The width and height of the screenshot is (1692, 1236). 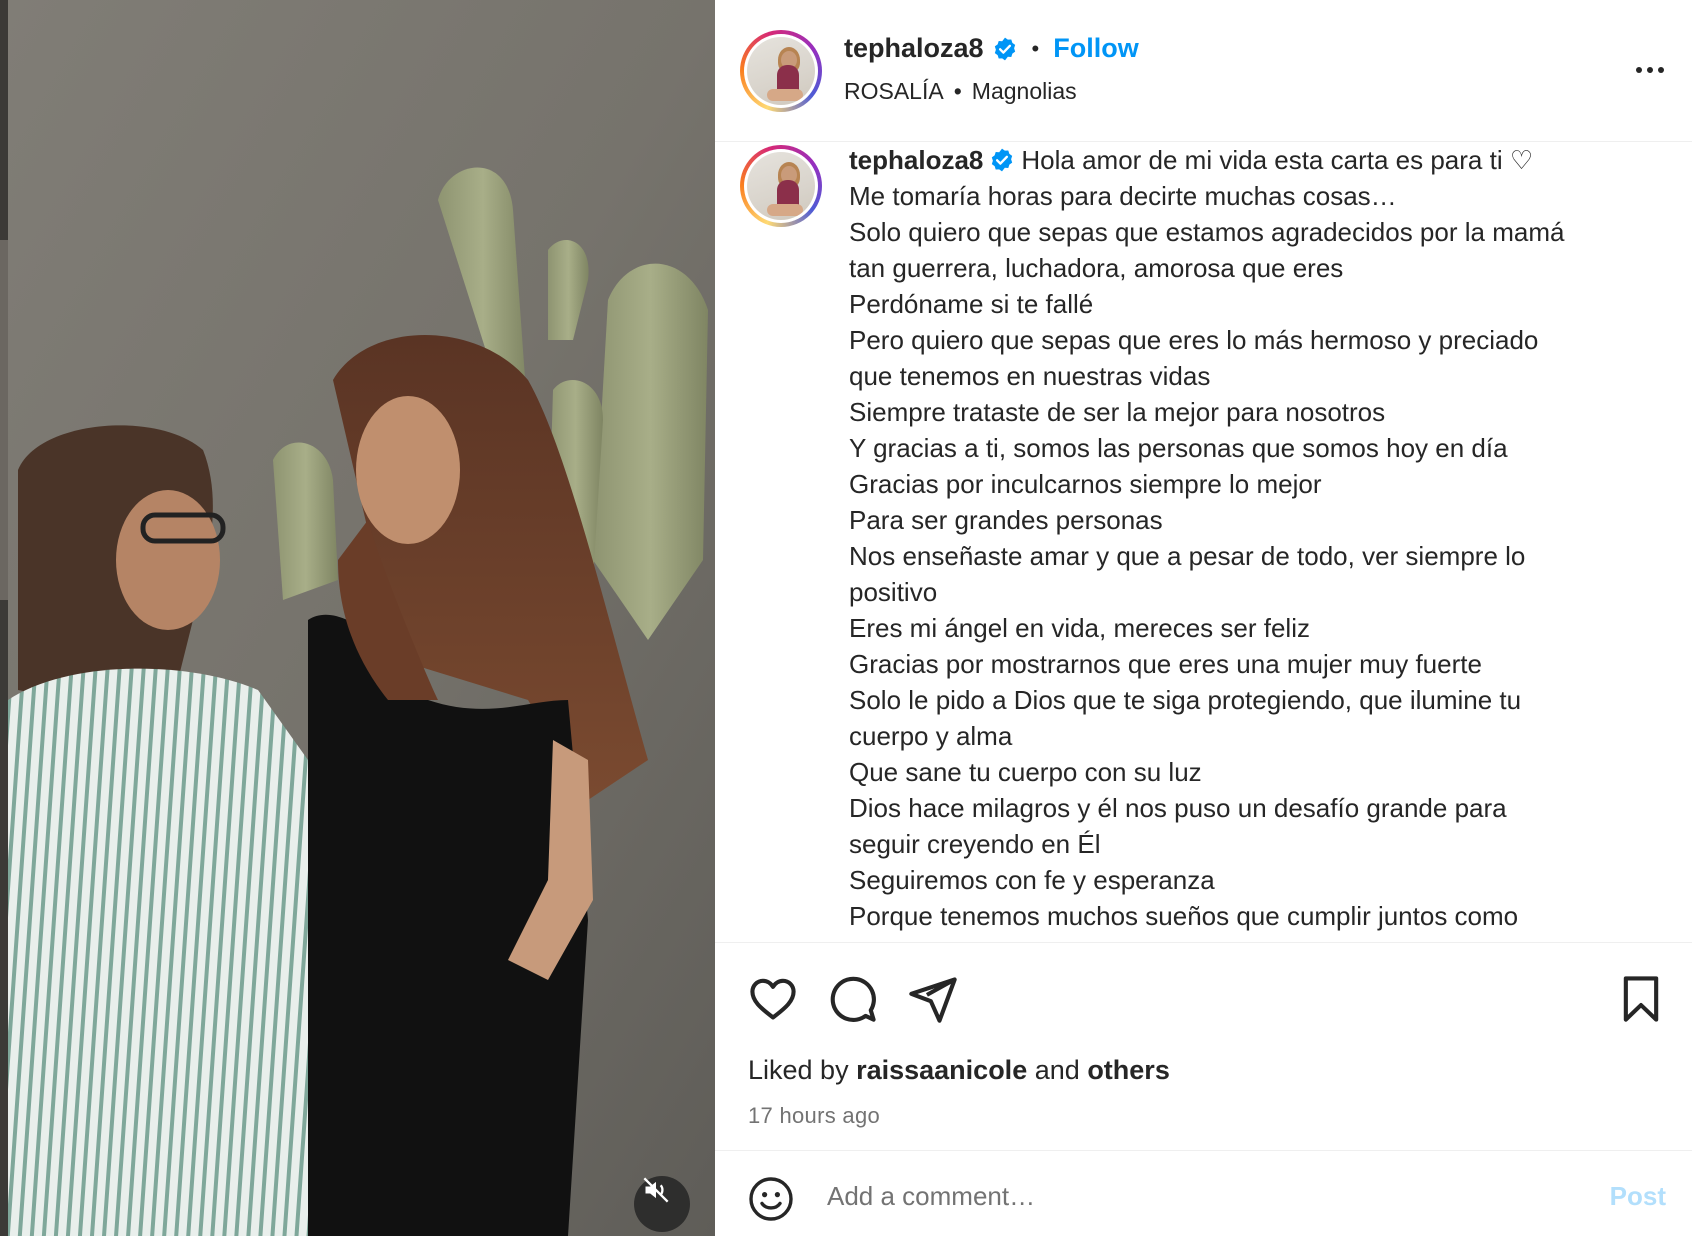 What do you see at coordinates (1079, 628) in the screenshot?
I see `caption-line: Eres mi ángel en vida, mereces ser feliz` at bounding box center [1079, 628].